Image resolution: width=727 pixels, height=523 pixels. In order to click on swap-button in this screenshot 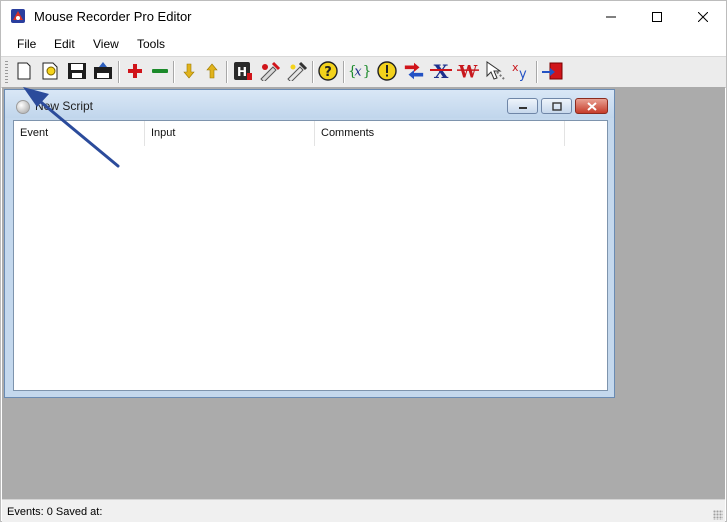, I will do `click(414, 71)`.